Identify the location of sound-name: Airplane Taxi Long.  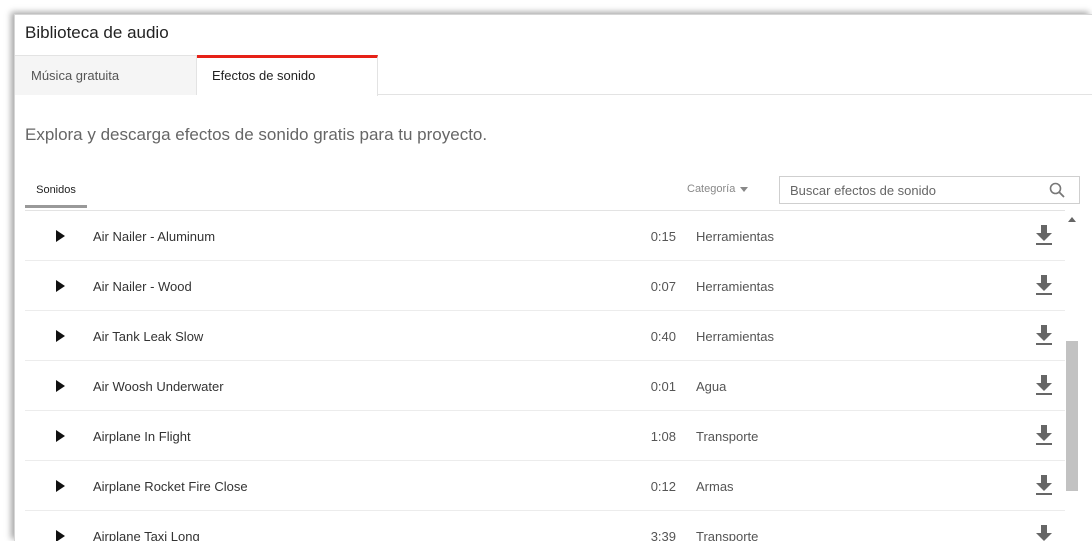
(146, 535).